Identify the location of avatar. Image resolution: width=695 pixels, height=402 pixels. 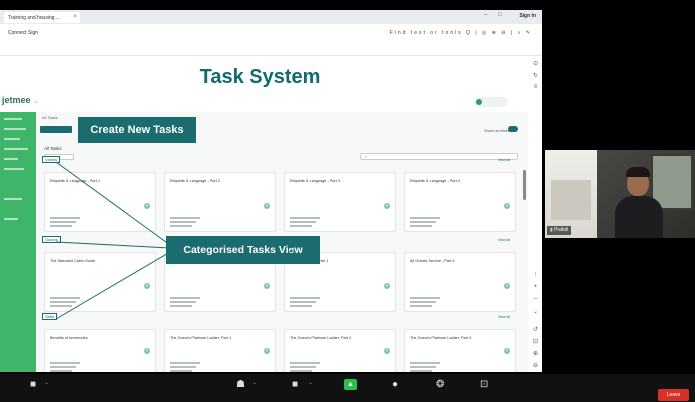
(479, 102).